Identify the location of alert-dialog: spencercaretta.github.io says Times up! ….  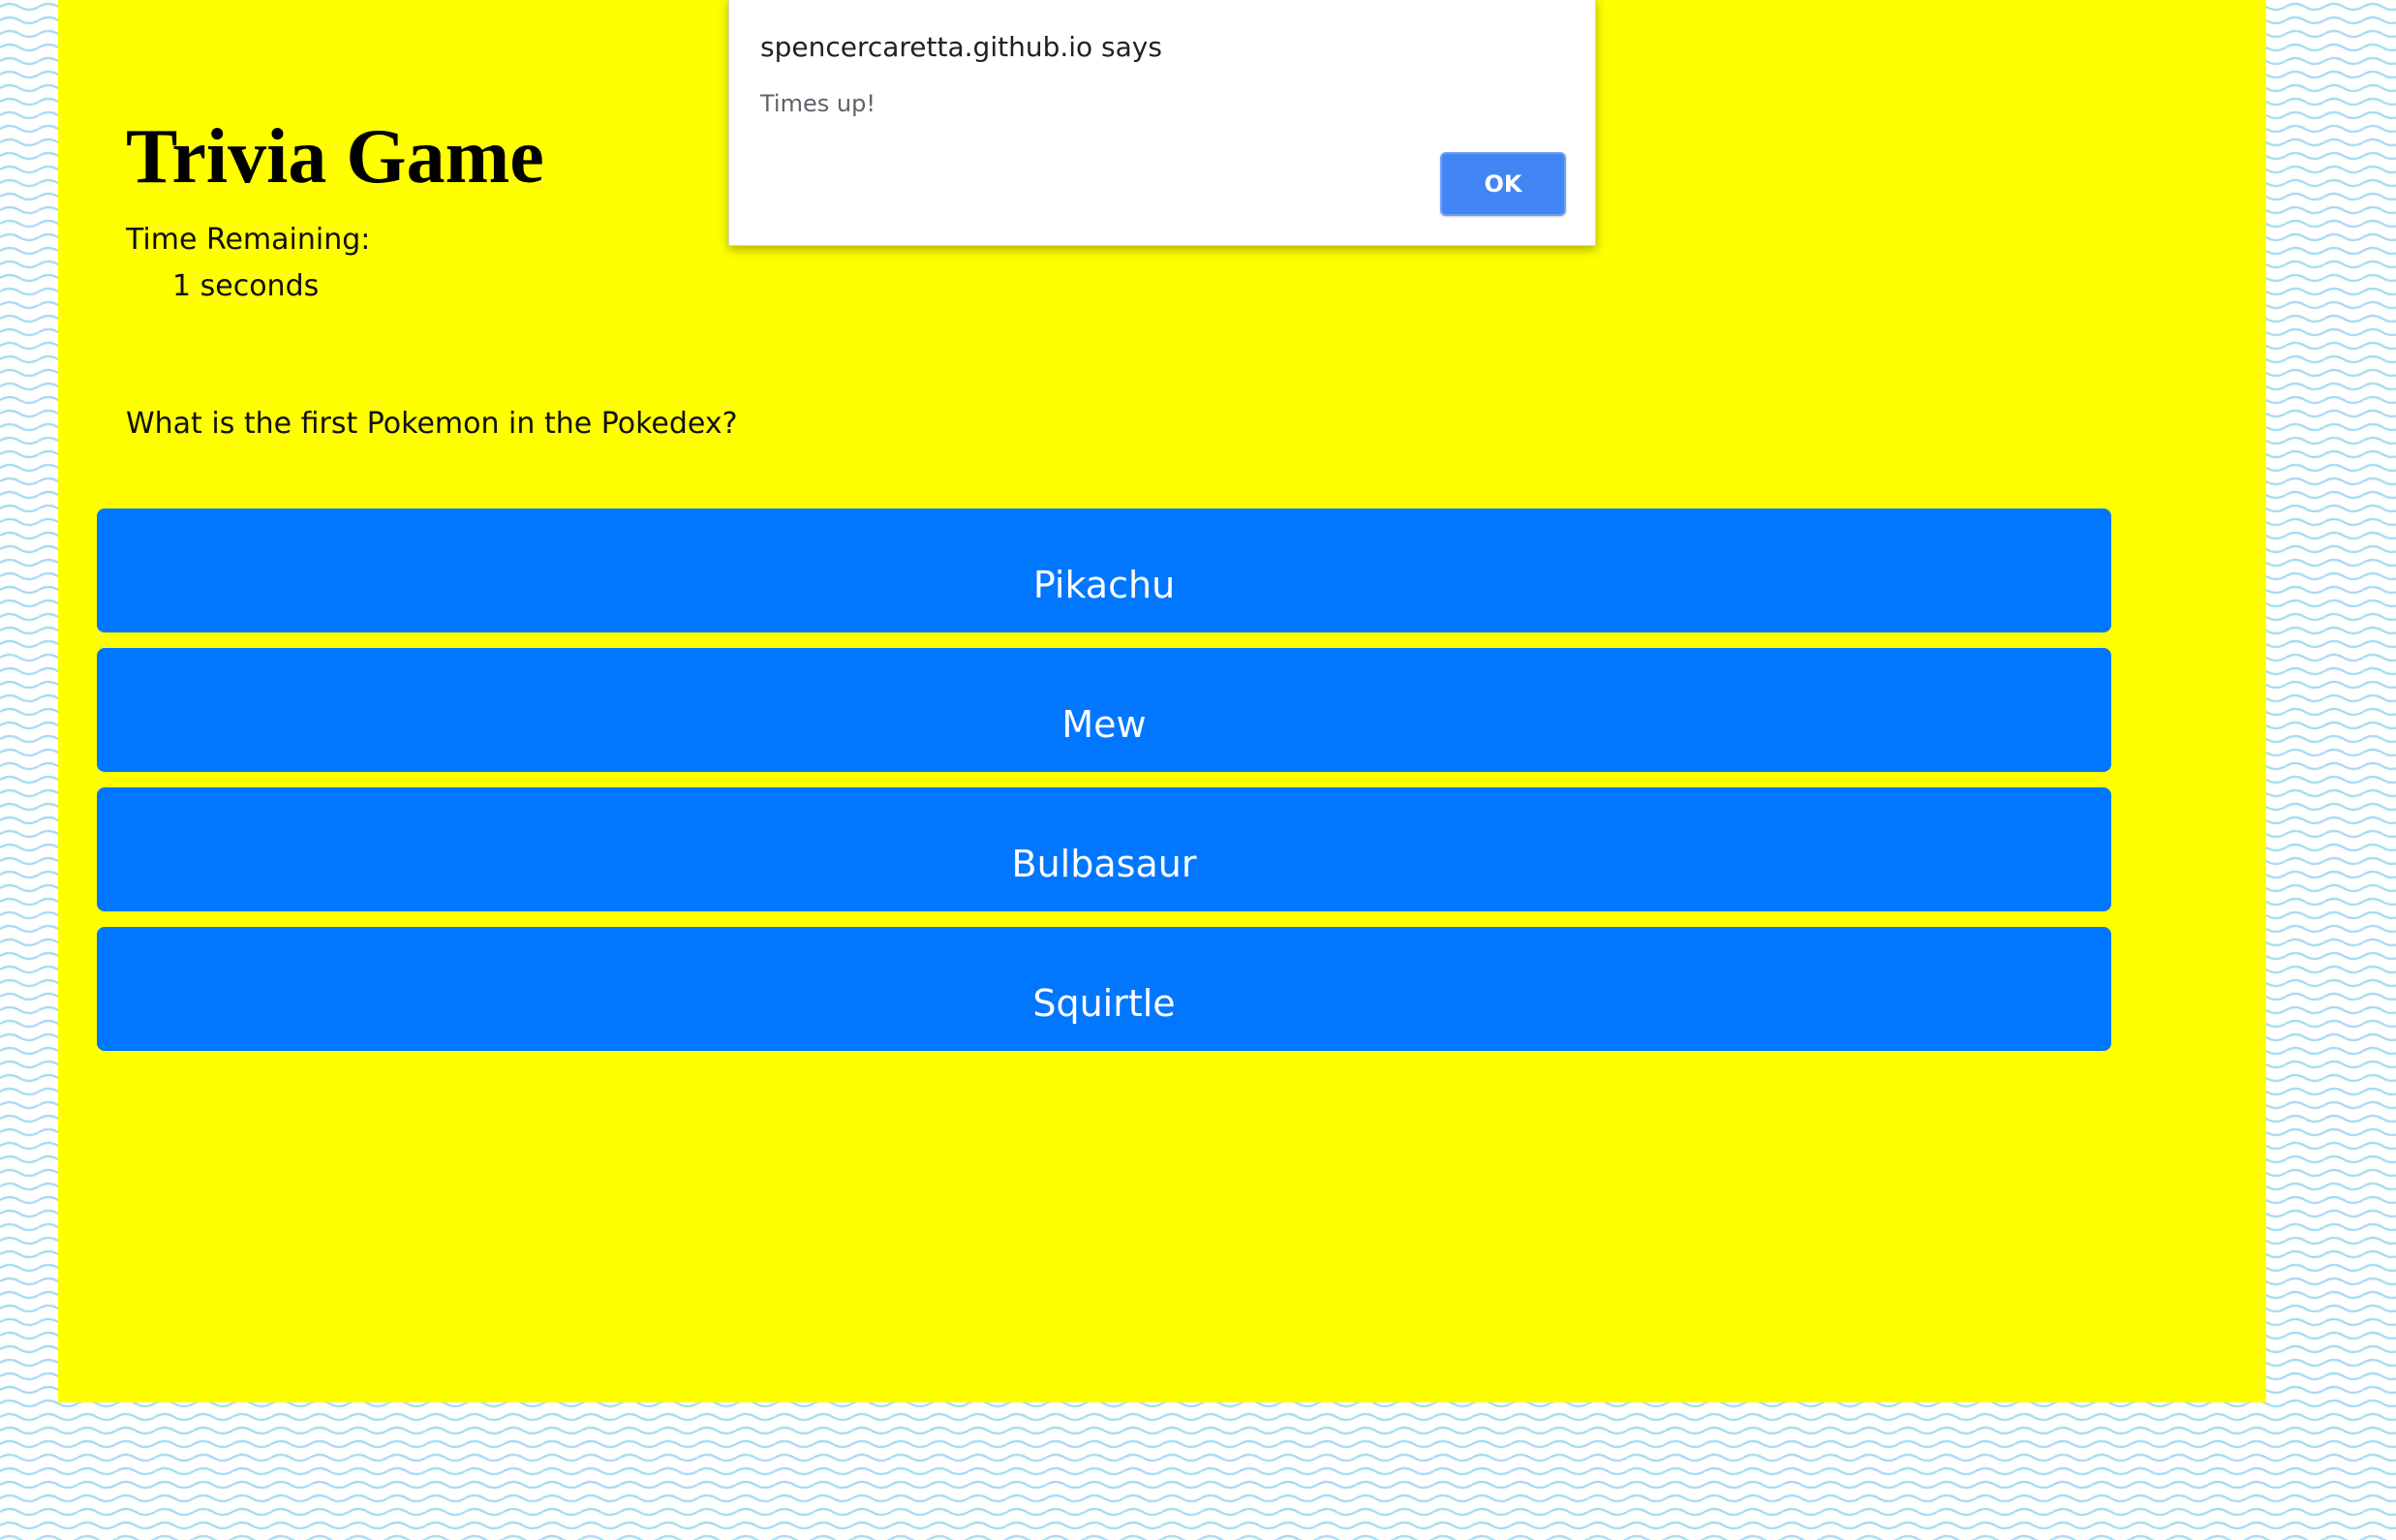
(1162, 123).